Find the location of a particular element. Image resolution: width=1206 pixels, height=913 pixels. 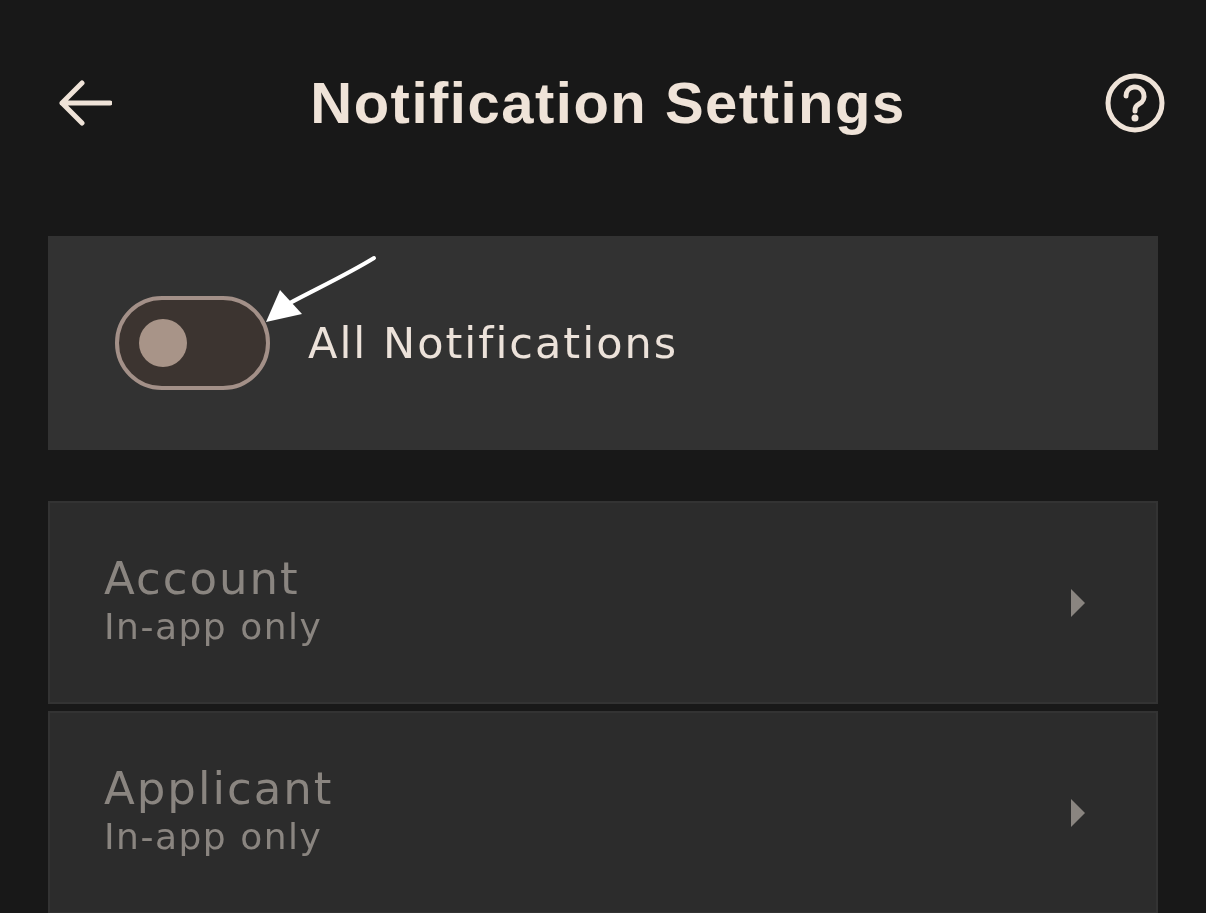

help-icon is located at coordinates (1135, 102).